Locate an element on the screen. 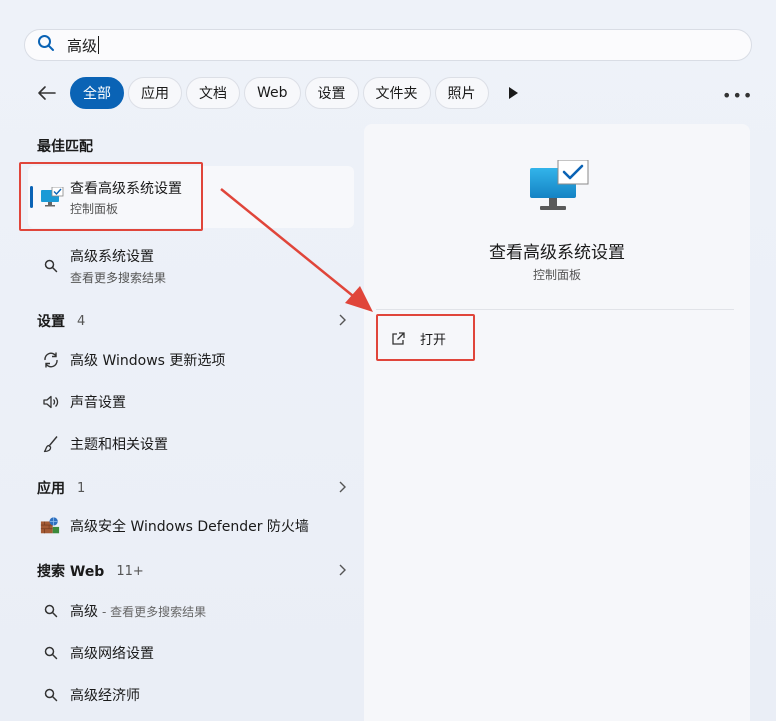 The image size is (776, 721). annotation-arrow is located at coordinates (296, 250).